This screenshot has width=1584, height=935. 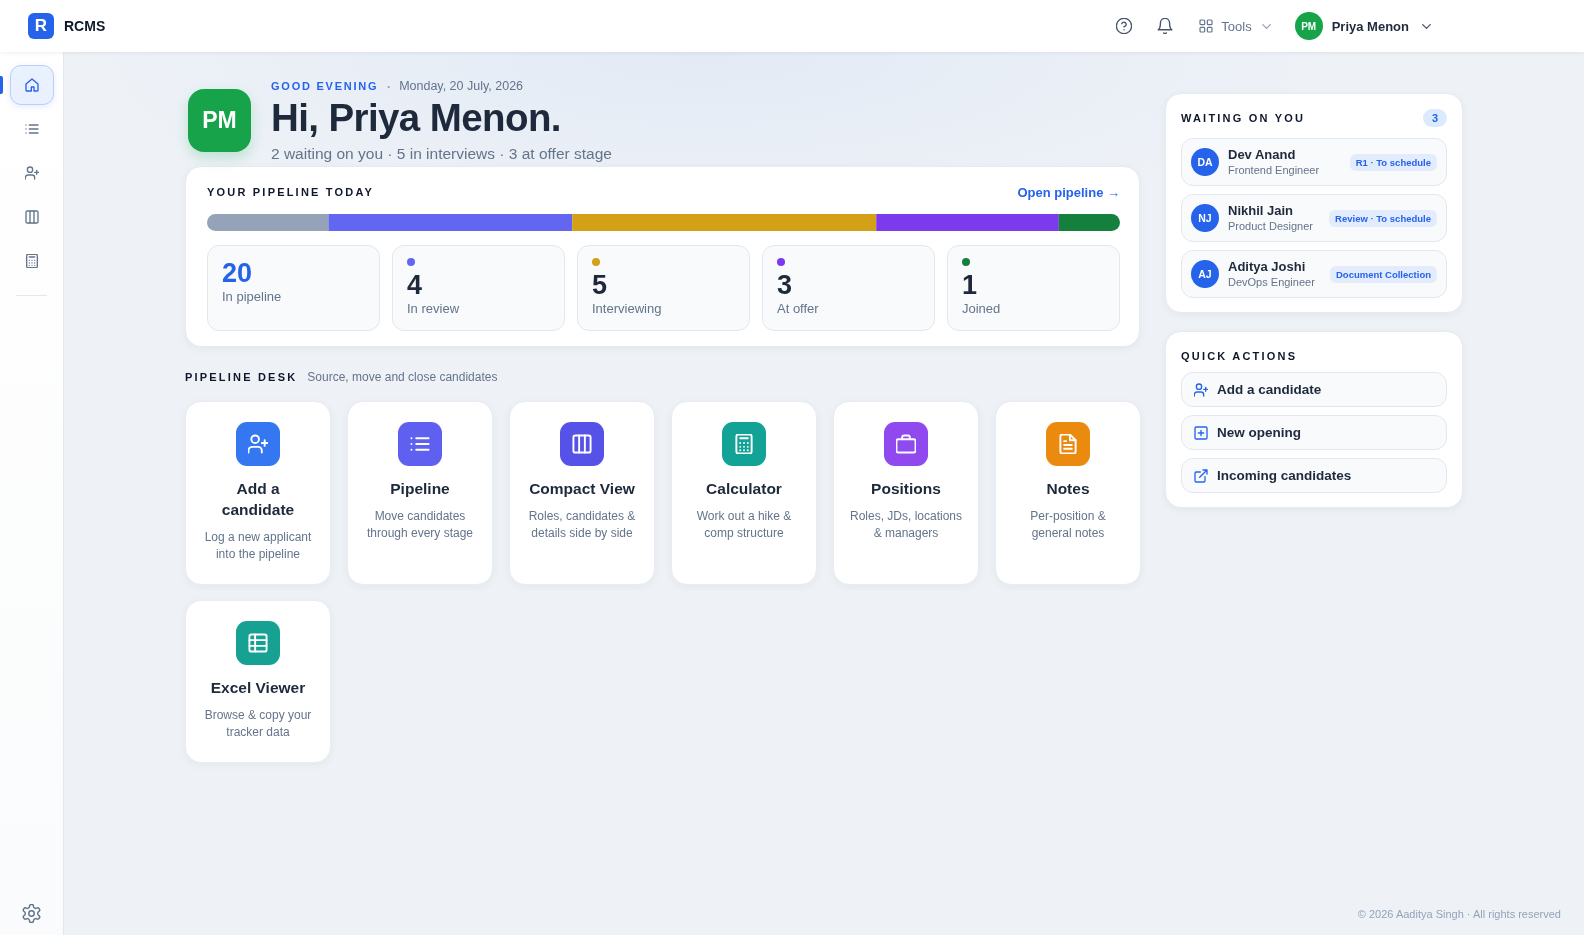 I want to click on bell-icon, so click(x=1165, y=26).